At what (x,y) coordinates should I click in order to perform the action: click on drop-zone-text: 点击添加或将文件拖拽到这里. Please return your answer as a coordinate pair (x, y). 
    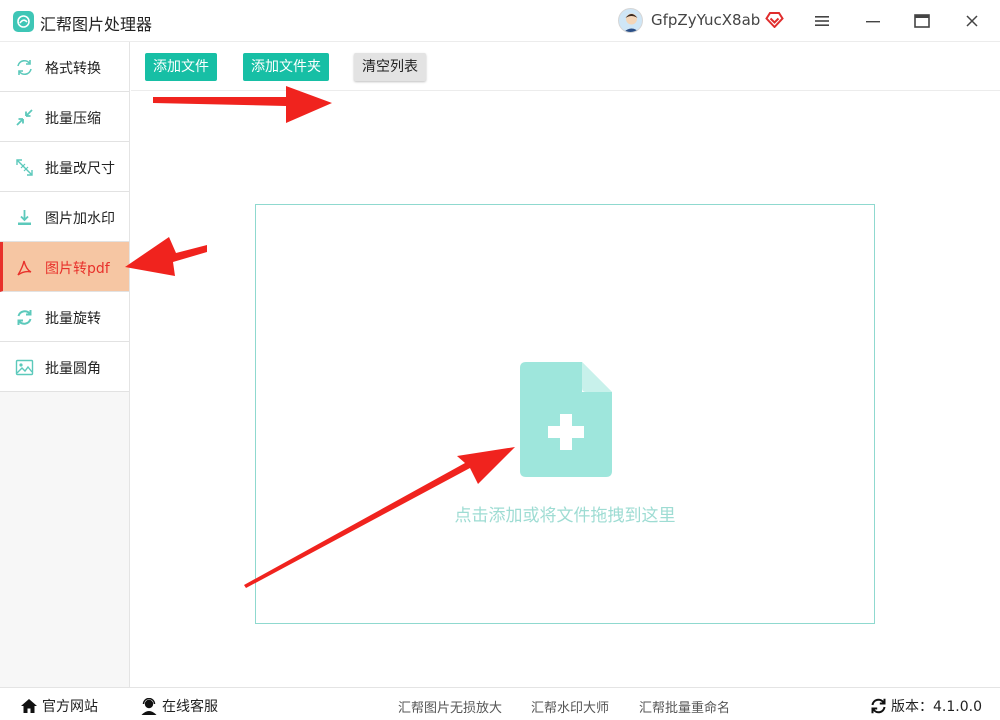
    Looking at the image, I should click on (565, 516).